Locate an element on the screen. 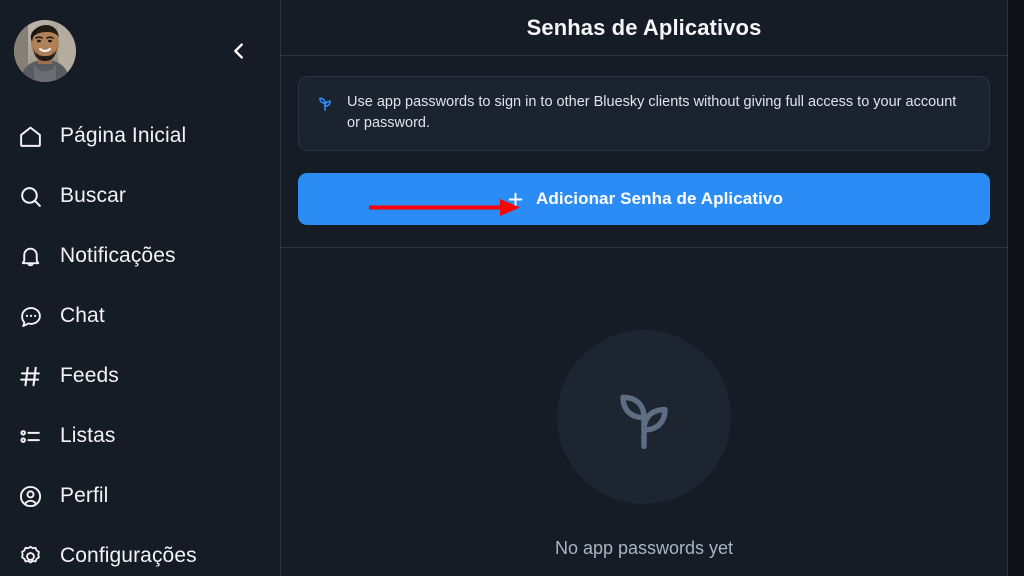  sidebar-item-settings: Configurações is located at coordinates (140, 551).